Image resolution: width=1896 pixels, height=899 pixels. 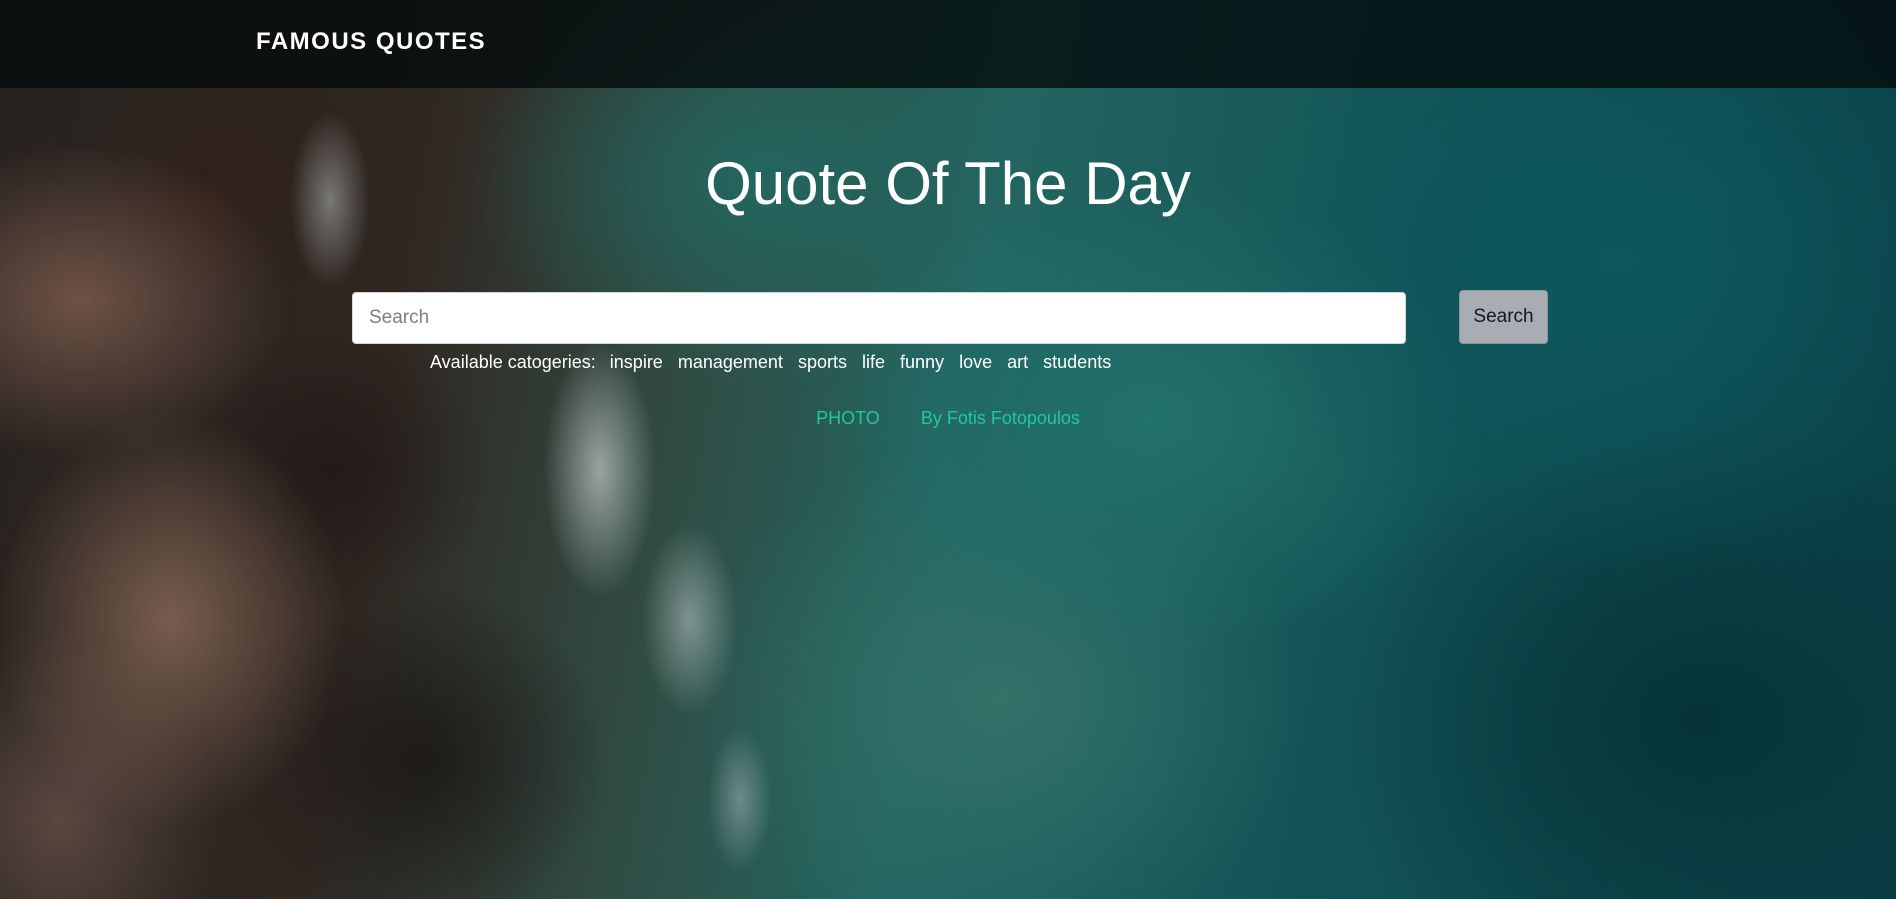 What do you see at coordinates (873, 362) in the screenshot?
I see `category-link-life: life` at bounding box center [873, 362].